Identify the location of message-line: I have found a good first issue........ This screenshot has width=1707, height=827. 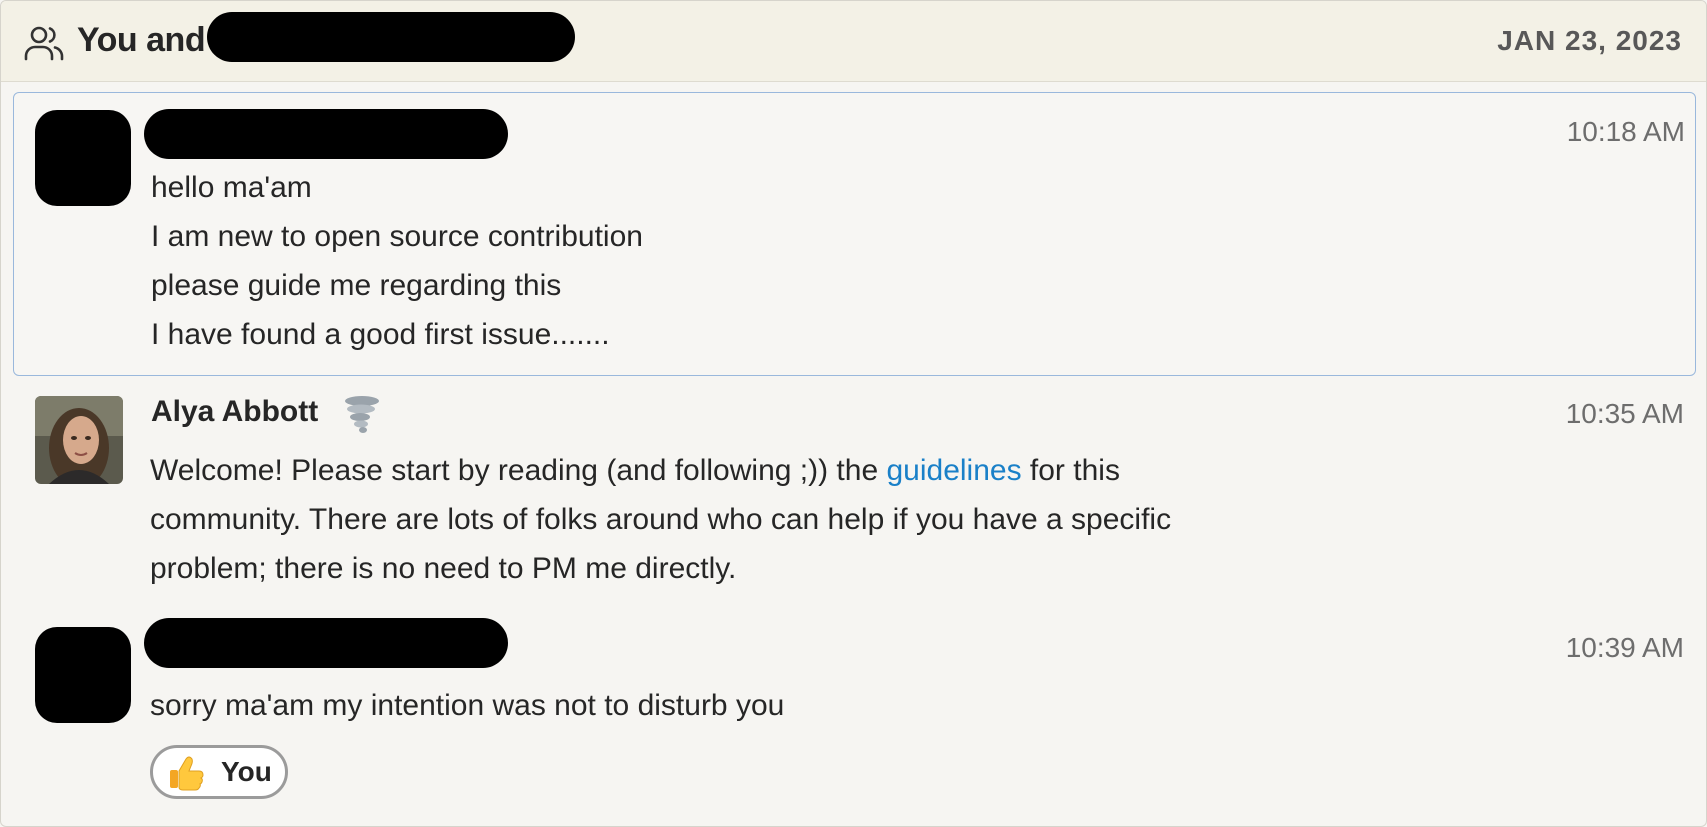
(380, 334).